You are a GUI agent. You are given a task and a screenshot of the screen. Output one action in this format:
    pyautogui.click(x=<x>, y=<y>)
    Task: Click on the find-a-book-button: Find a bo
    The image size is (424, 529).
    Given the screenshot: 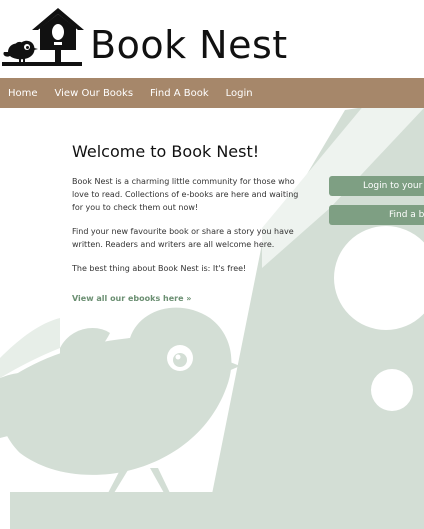 What is the action you would take?
    pyautogui.click(x=376, y=215)
    